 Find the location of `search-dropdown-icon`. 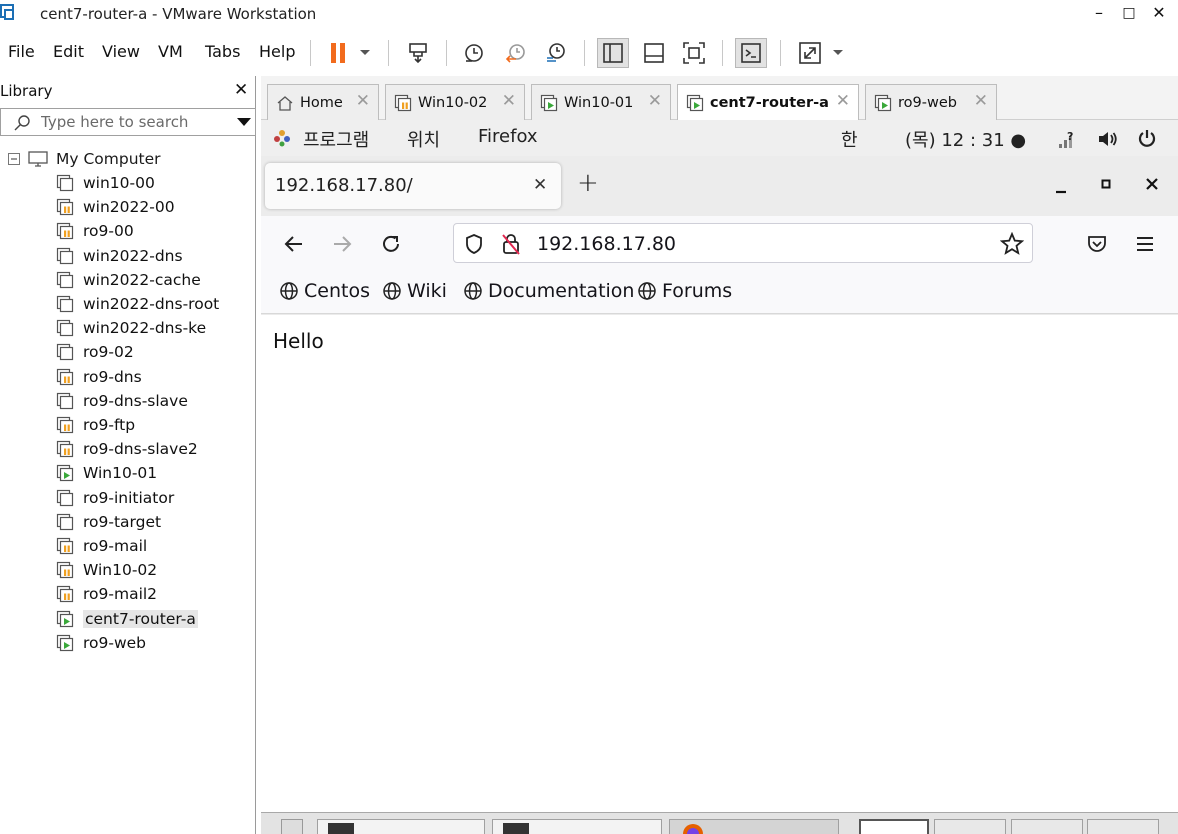

search-dropdown-icon is located at coordinates (244, 122).